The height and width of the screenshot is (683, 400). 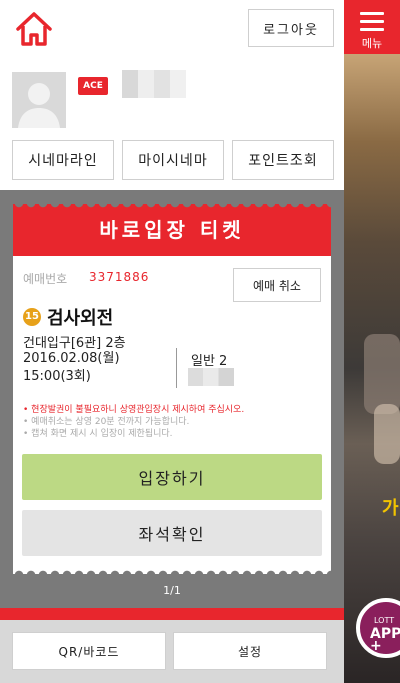 I want to click on bottom-accent-bar, so click(x=172, y=614).